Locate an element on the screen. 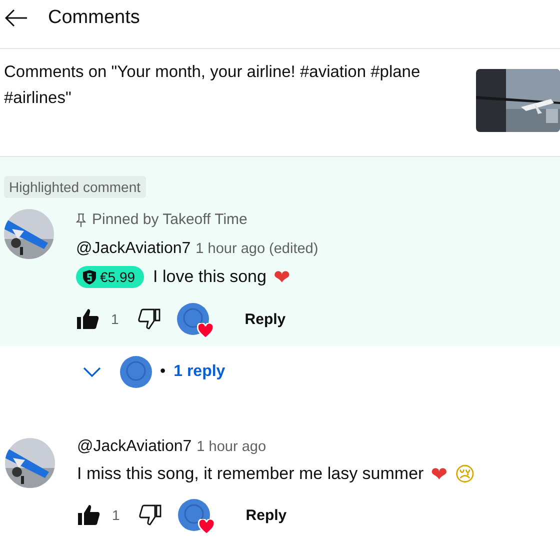  crying-face-emoji: 😢 is located at coordinates (465, 474).